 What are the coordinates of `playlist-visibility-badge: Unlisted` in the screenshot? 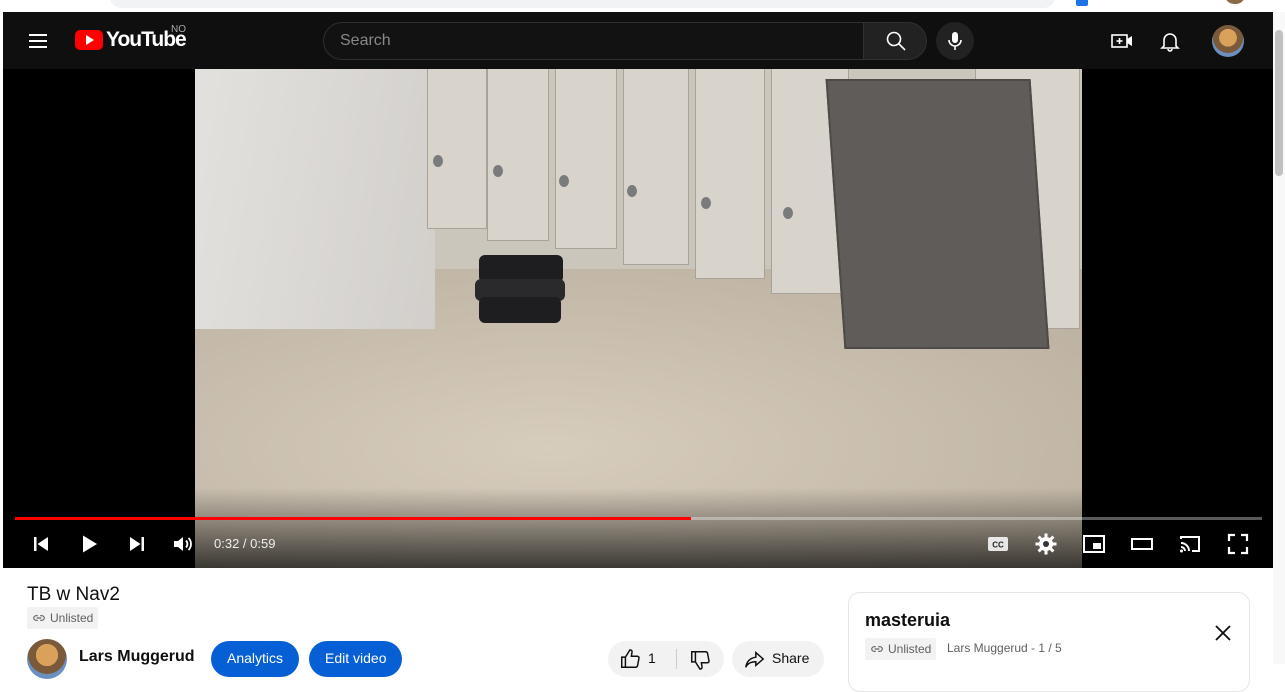 It's located at (901, 649).